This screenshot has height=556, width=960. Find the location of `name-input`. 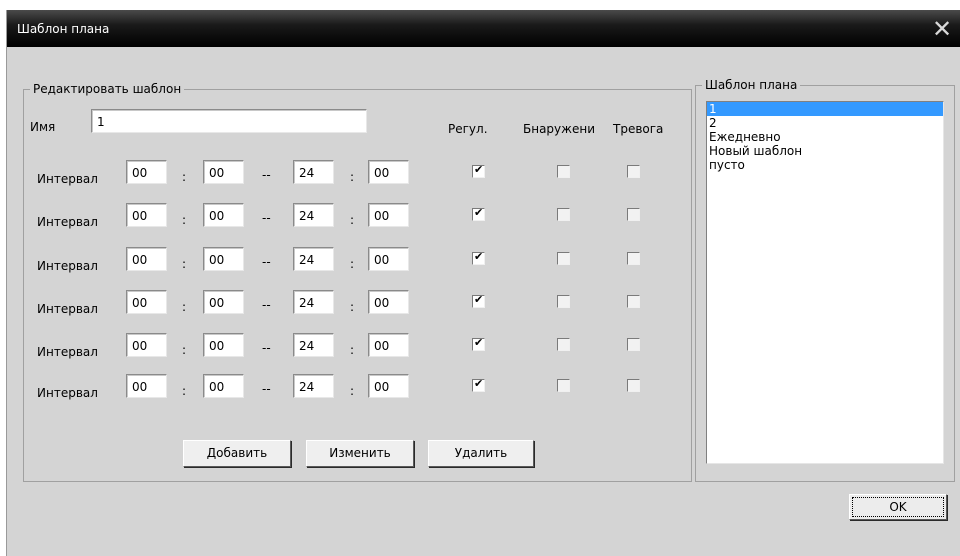

name-input is located at coordinates (229, 121).